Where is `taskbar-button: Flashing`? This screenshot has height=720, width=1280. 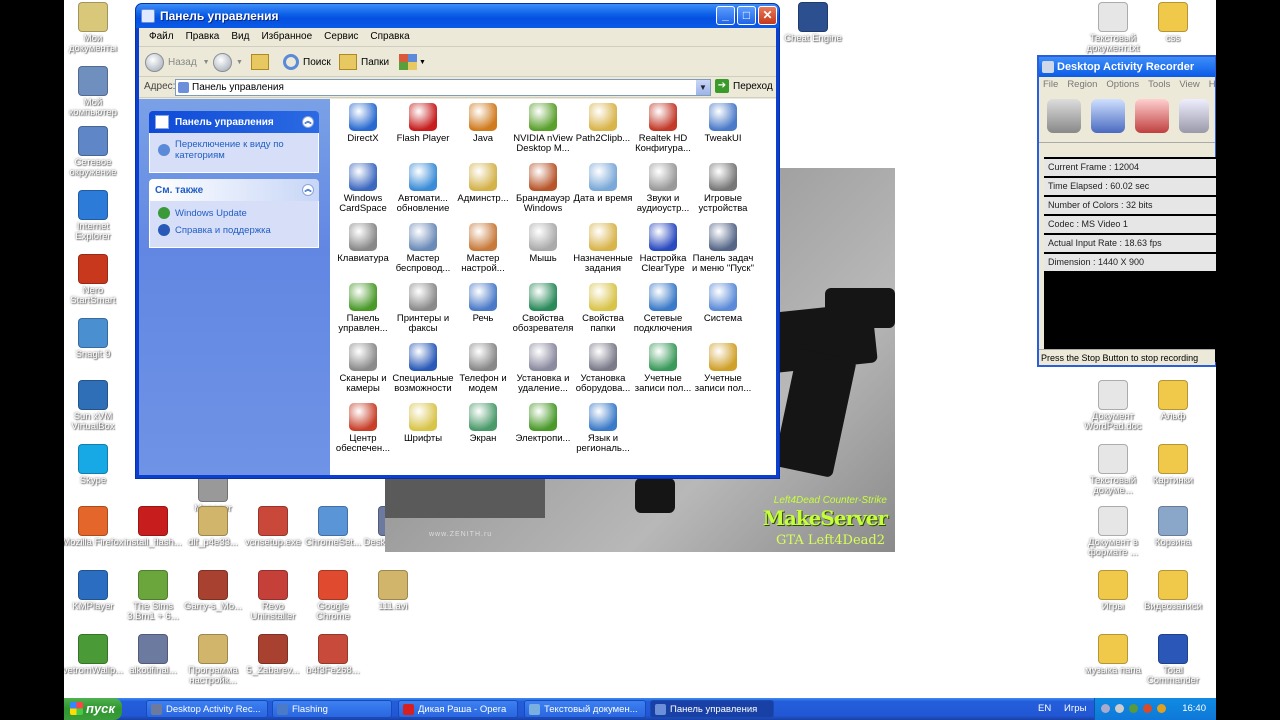
taskbar-button: Flashing is located at coordinates (332, 709).